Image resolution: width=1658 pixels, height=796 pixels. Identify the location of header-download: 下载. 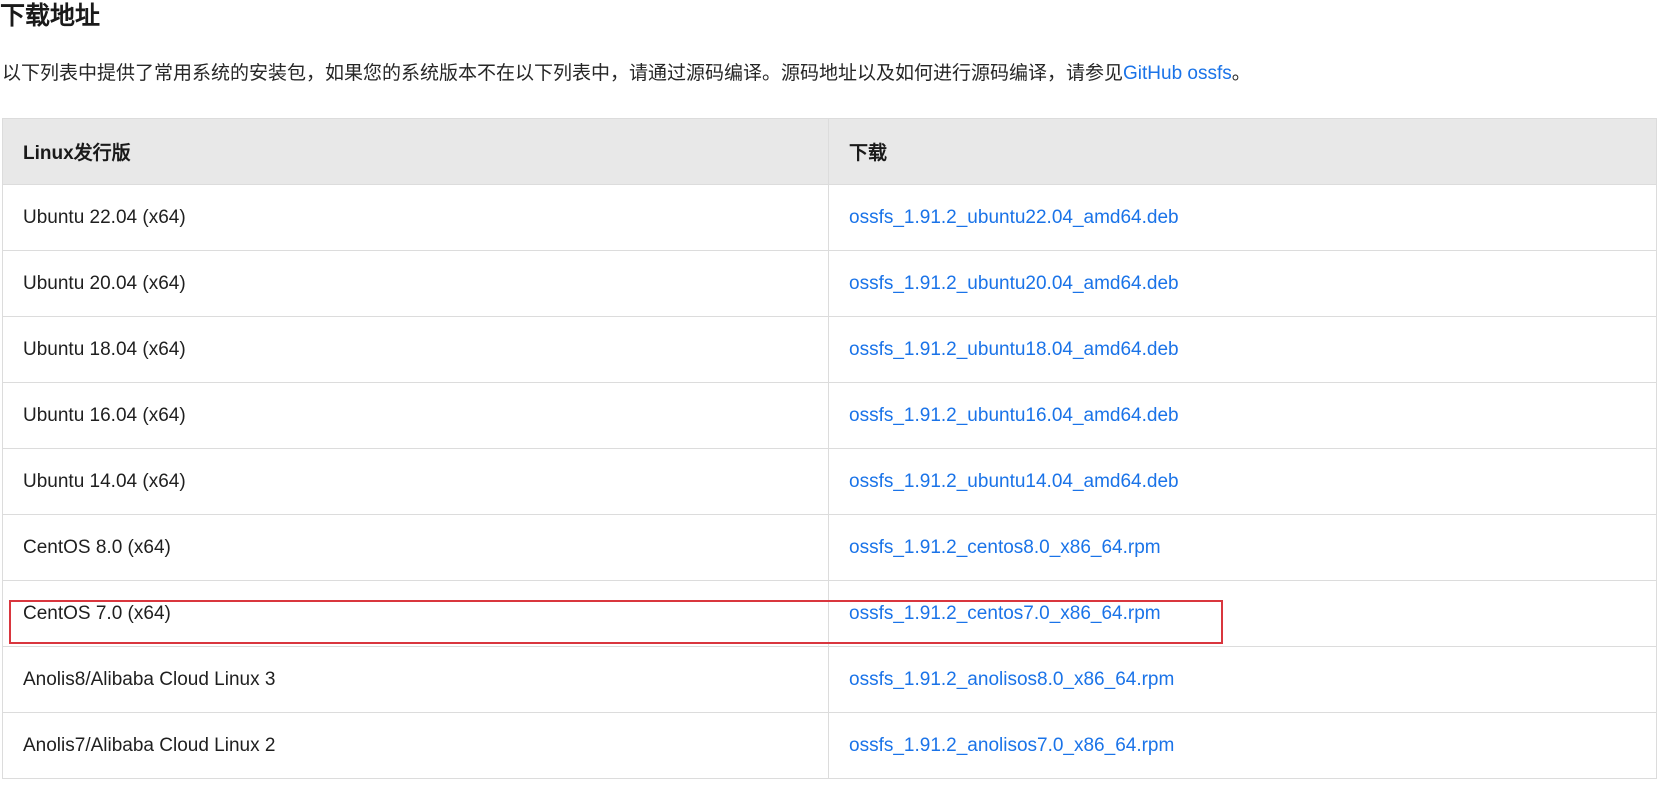
(1242, 151).